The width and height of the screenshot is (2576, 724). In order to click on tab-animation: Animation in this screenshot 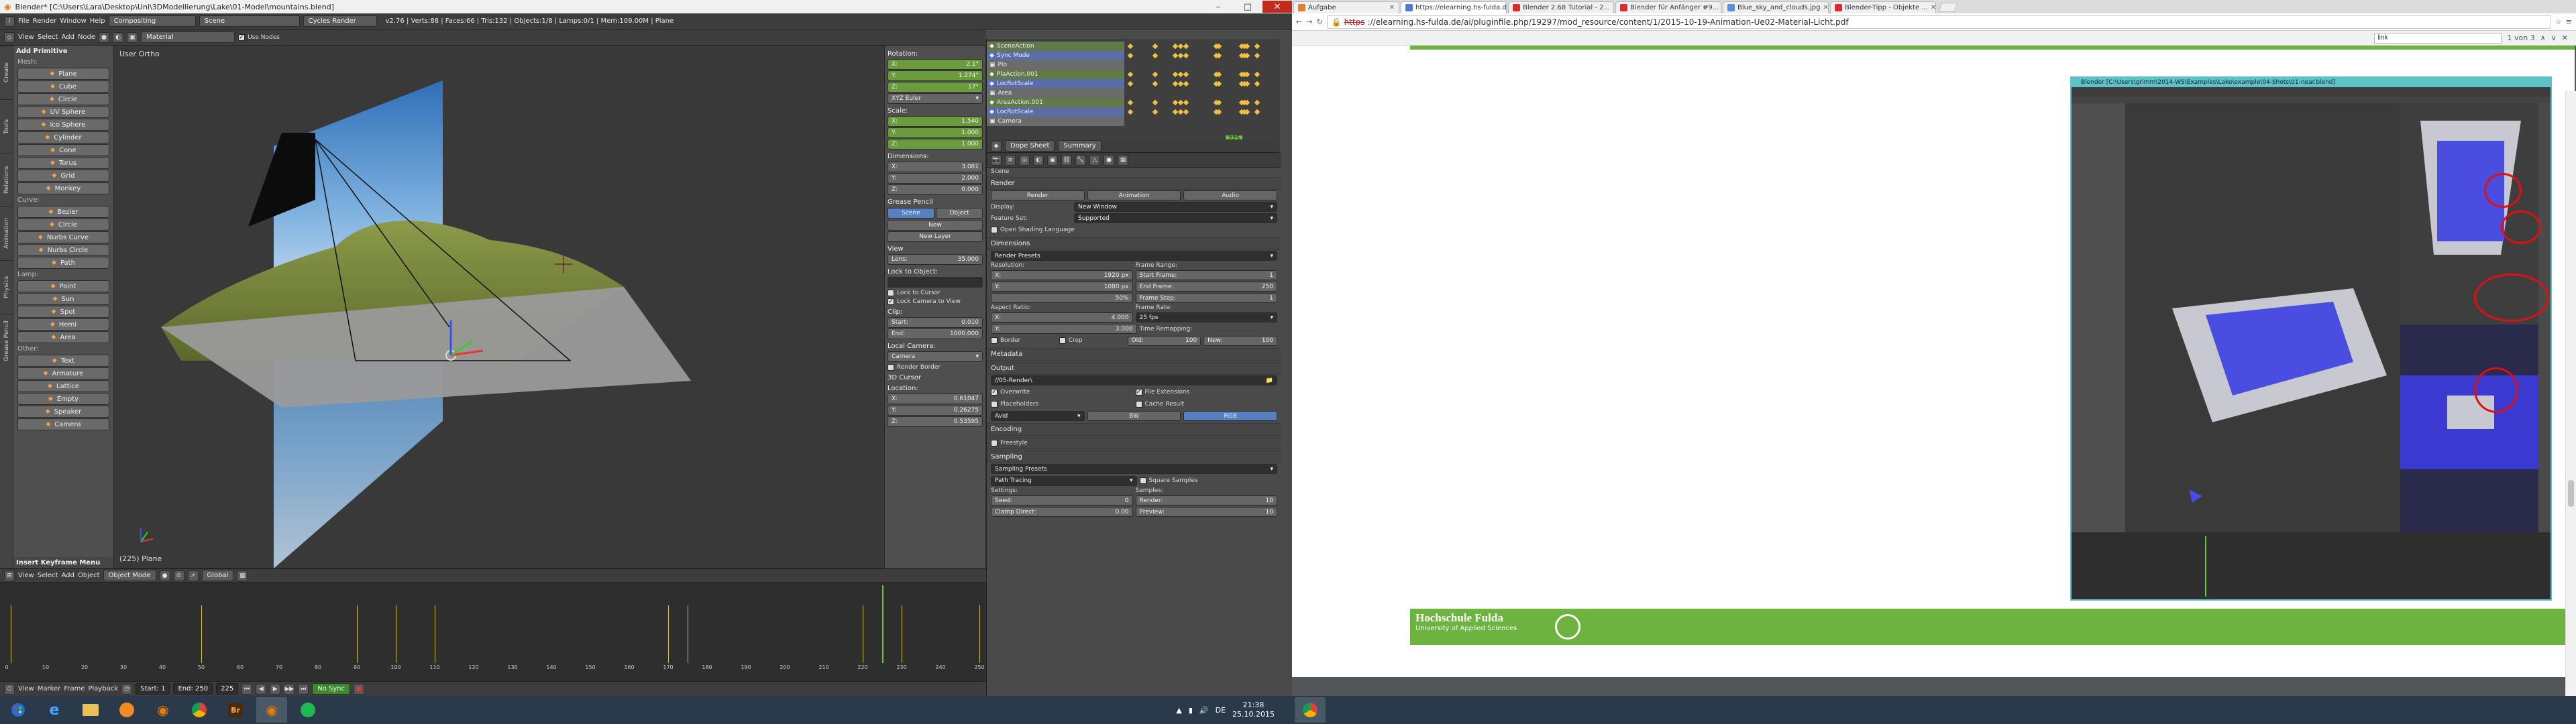, I will do `click(6, 233)`.